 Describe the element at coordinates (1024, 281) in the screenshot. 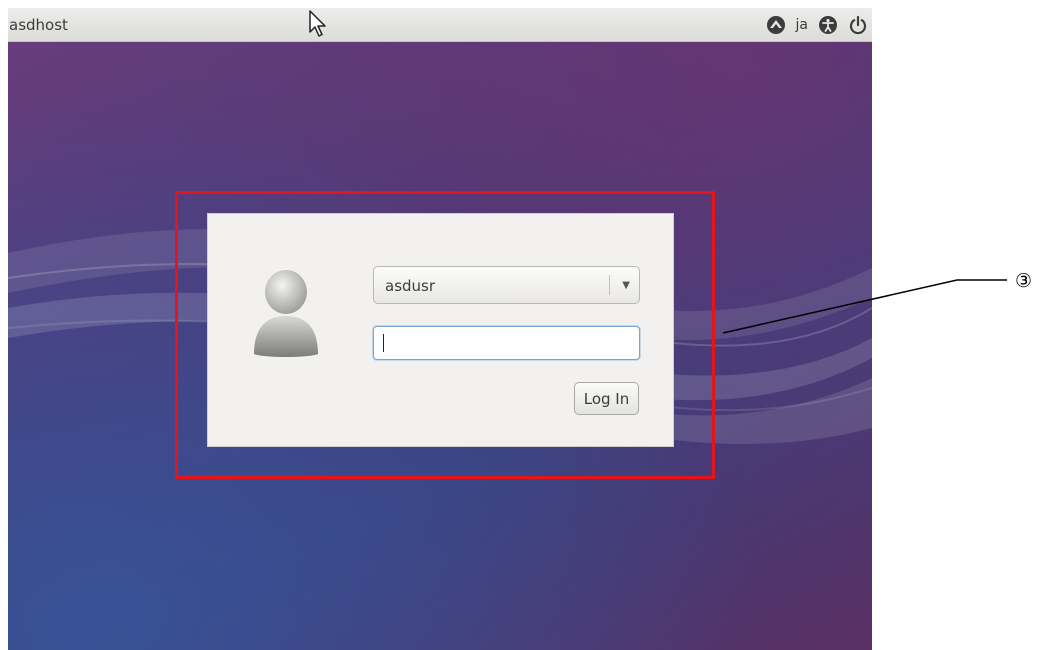

I see `annotation-number-label: ③` at that location.